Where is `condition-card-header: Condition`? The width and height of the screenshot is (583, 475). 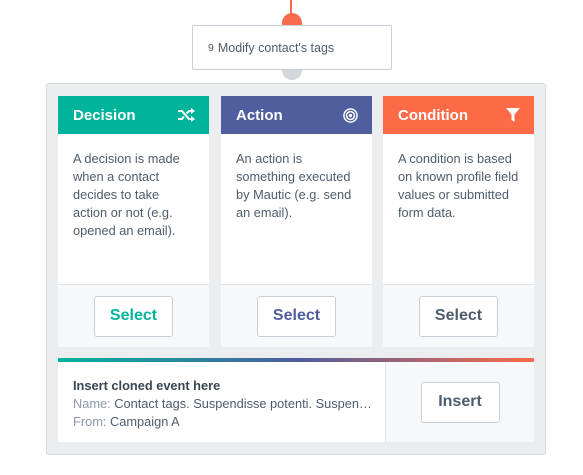 condition-card-header: Condition is located at coordinates (458, 115).